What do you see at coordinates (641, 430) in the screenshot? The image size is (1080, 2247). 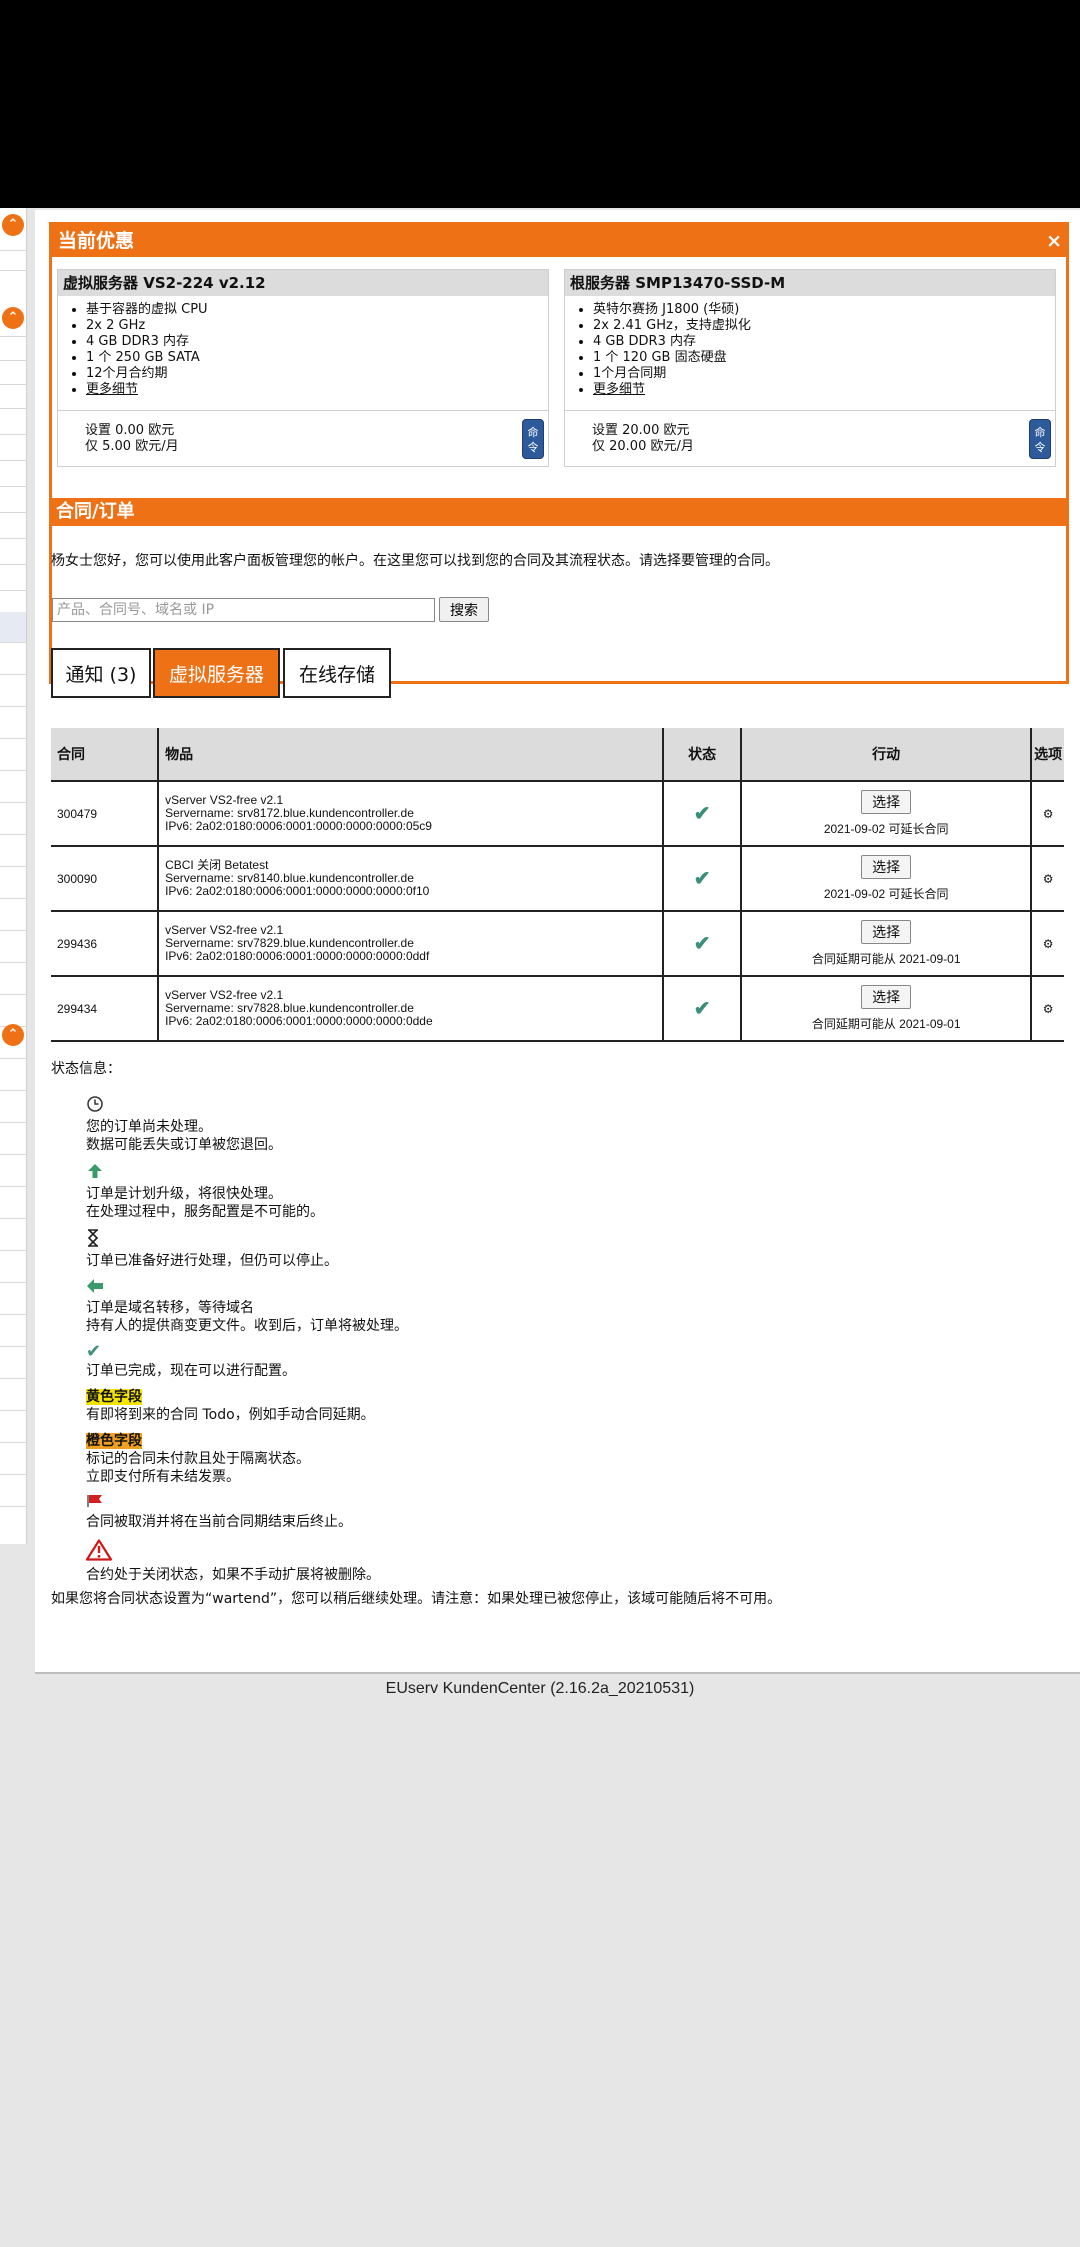 I see `setup-price: 设置 20.00 欧元` at bounding box center [641, 430].